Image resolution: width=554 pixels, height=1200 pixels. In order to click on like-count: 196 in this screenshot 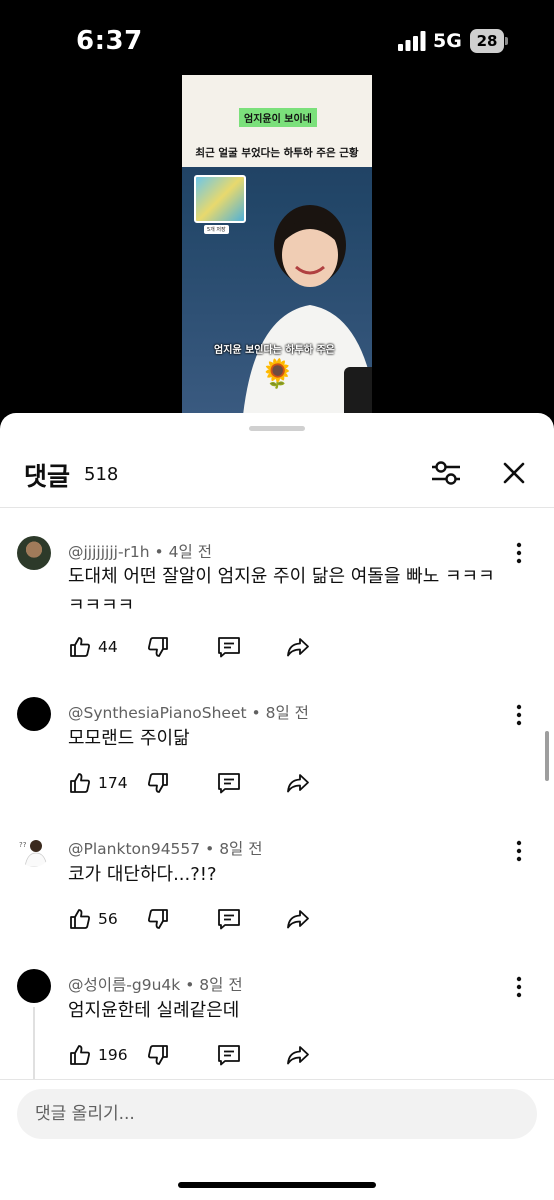, I will do `click(113, 1055)`.